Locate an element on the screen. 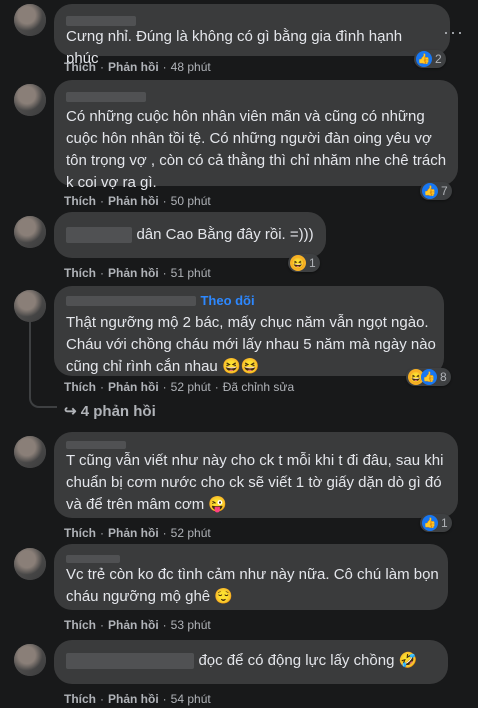  reaction-summary: 👍 7 is located at coordinates (436, 191).